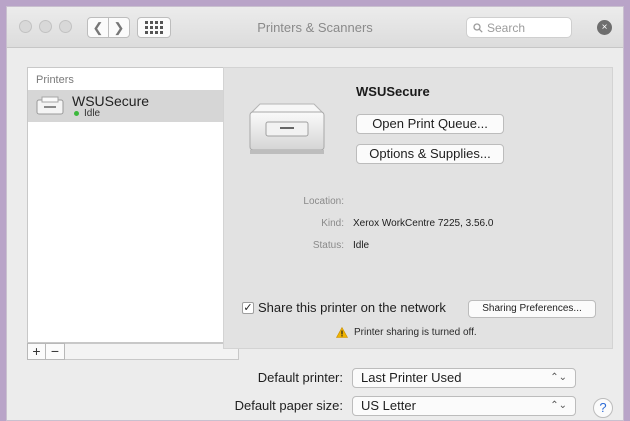 Image resolution: width=630 pixels, height=421 pixels. I want to click on printer-list-item-status-text: Idle, so click(92, 113).